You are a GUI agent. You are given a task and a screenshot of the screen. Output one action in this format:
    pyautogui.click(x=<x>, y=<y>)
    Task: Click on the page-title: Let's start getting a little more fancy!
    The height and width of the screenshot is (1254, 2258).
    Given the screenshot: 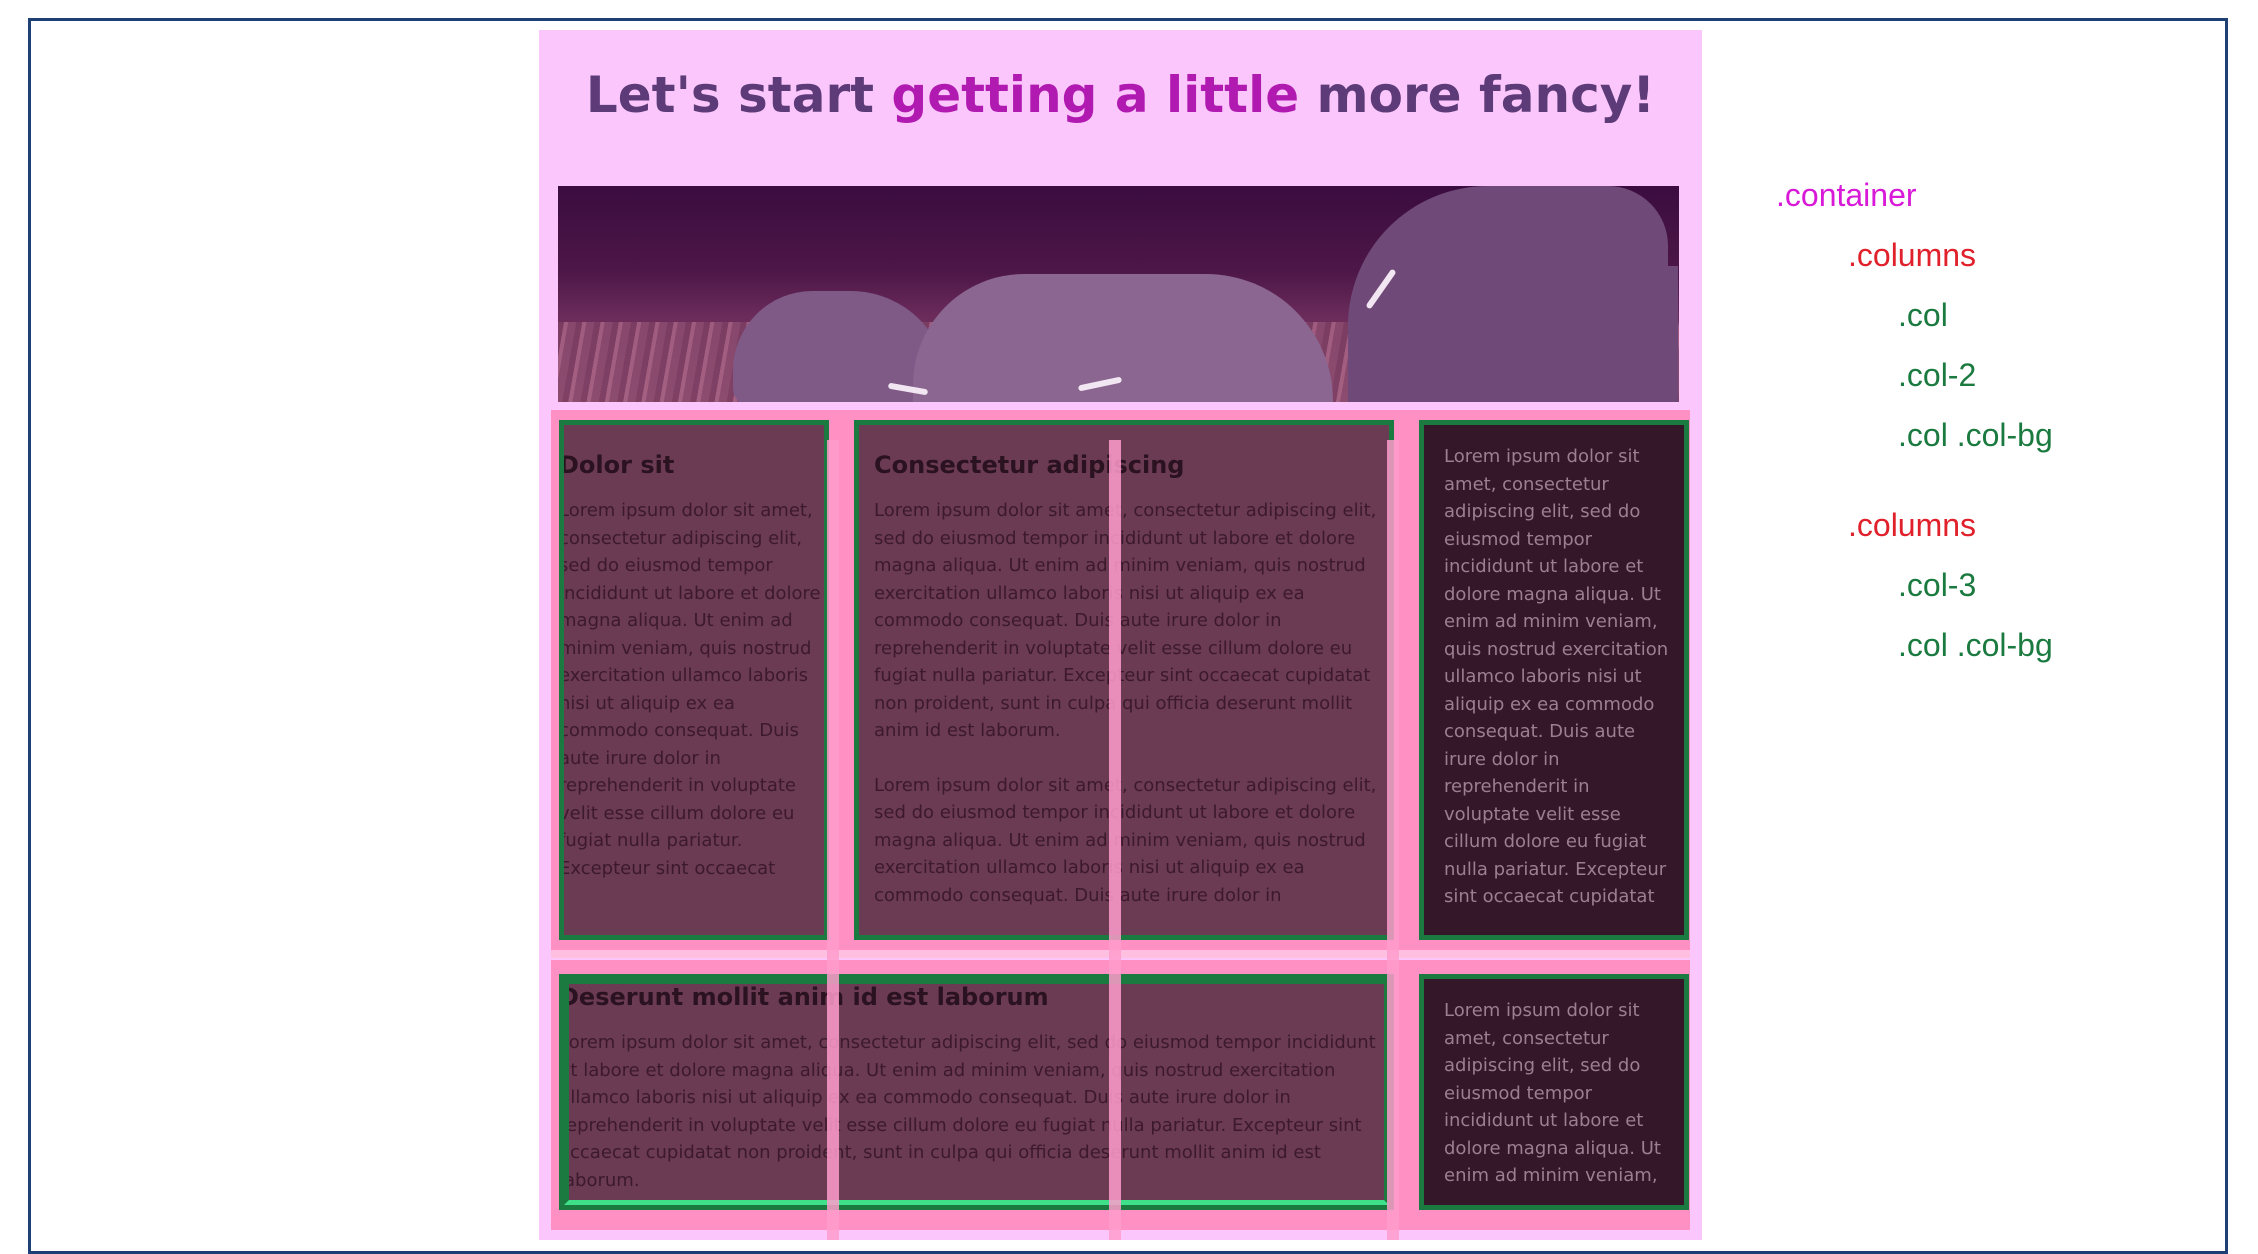 What is the action you would take?
    pyautogui.click(x=1120, y=95)
    